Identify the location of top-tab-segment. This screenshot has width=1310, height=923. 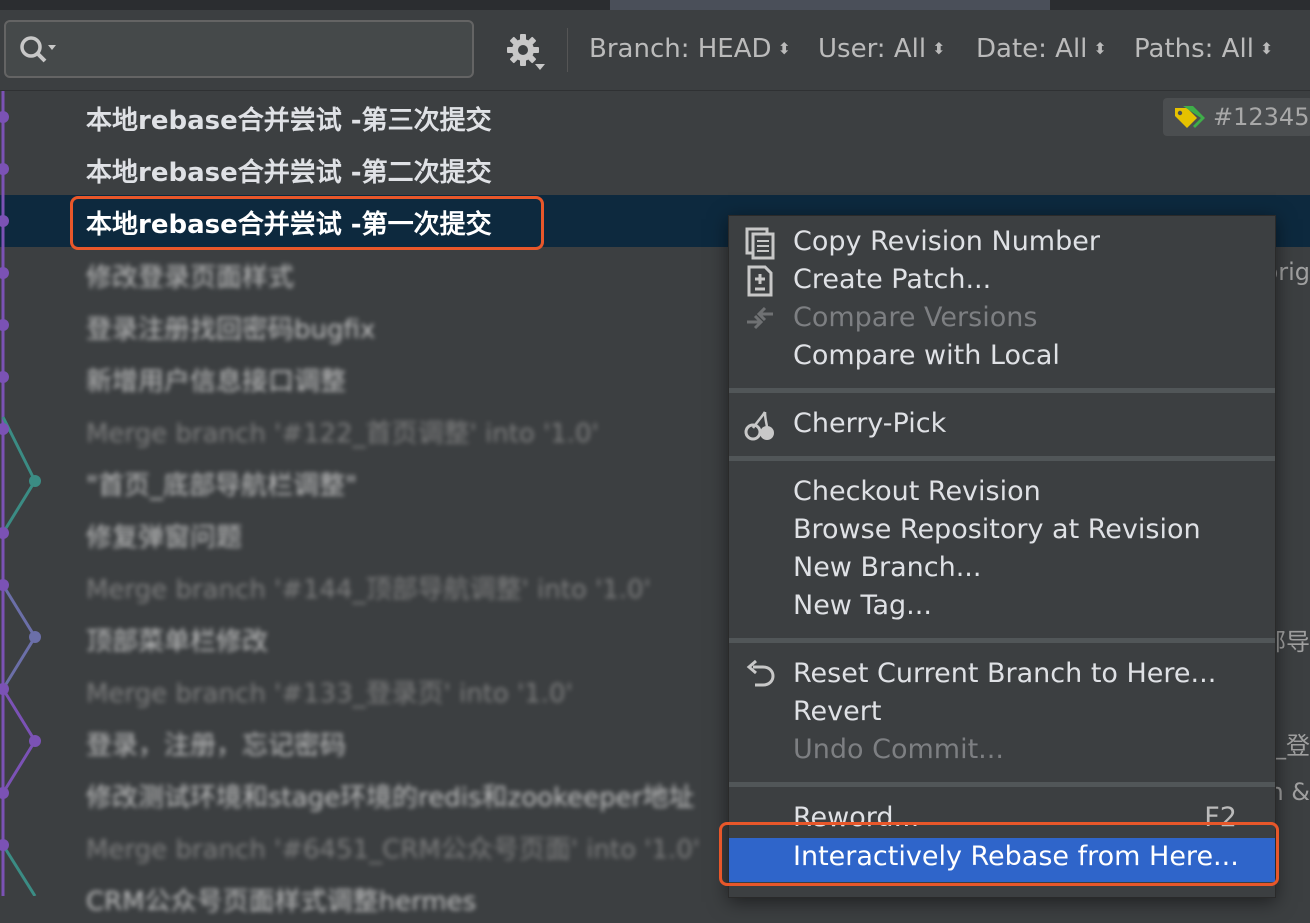
(830, 5).